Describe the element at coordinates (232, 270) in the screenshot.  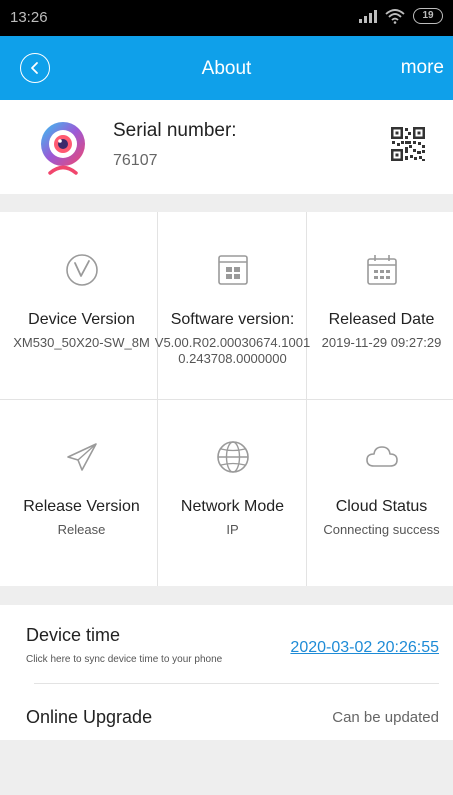
I see `chip-icon` at that location.